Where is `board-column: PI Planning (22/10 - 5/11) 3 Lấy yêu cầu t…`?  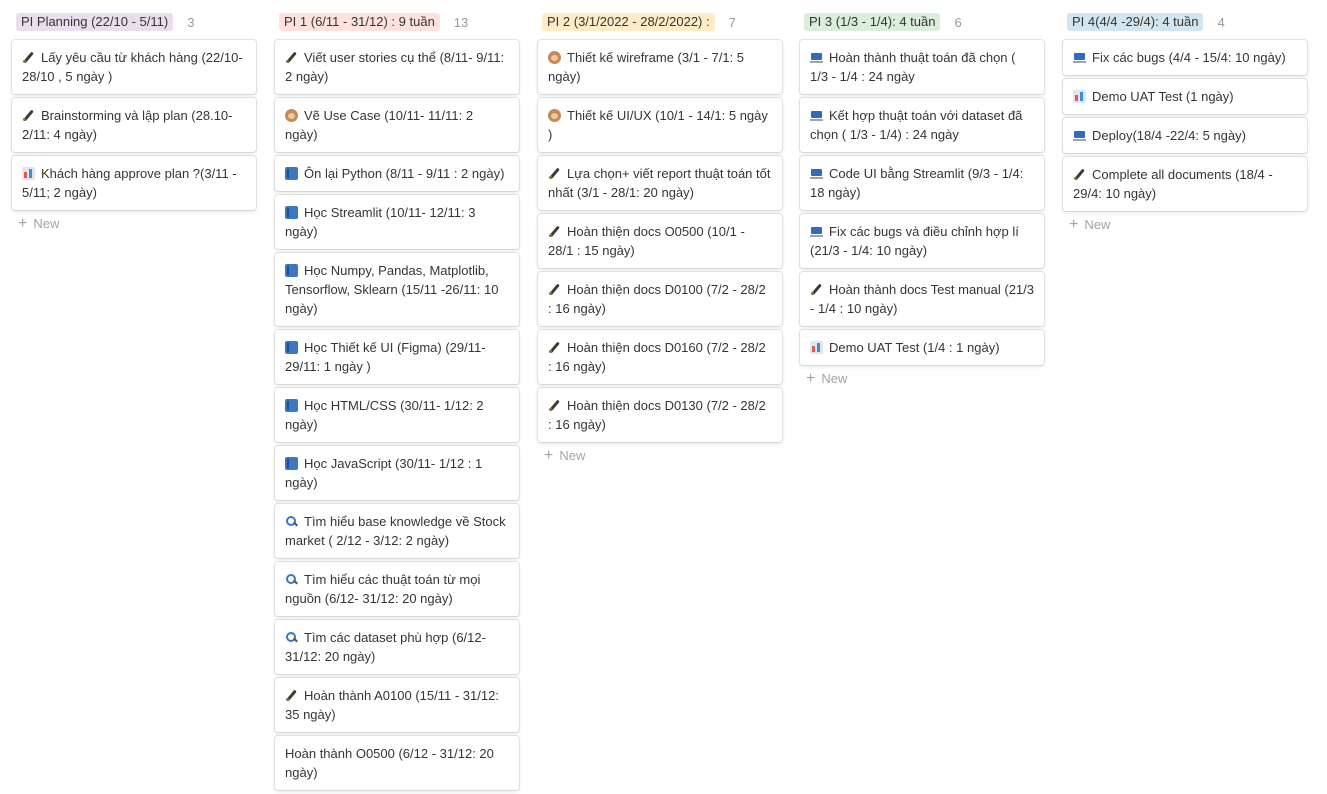 board-column: PI Planning (22/10 - 5/11) 3 Lấy yêu cầu t… is located at coordinates (135, 121).